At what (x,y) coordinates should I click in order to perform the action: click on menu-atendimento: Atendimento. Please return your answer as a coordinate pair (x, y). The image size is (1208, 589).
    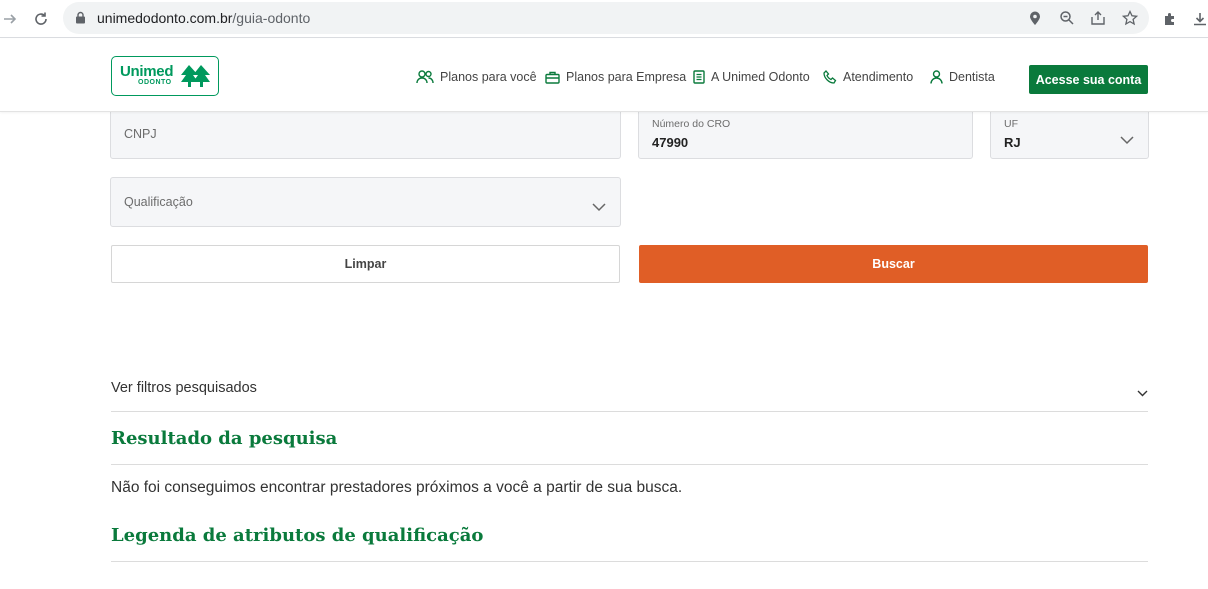
    Looking at the image, I should click on (868, 77).